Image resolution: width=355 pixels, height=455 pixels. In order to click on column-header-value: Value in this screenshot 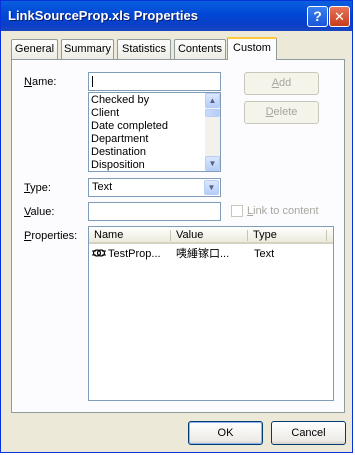, I will do `click(209, 235)`.